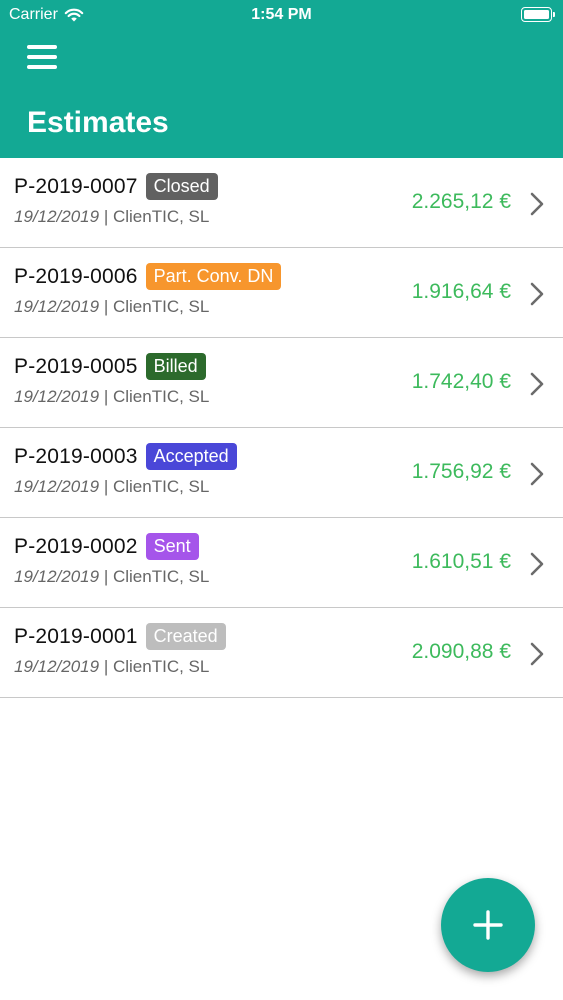 This screenshot has height=1000, width=563. I want to click on estimate-row-header: P-2019-0006 Part. Conv. DN, so click(148, 276).